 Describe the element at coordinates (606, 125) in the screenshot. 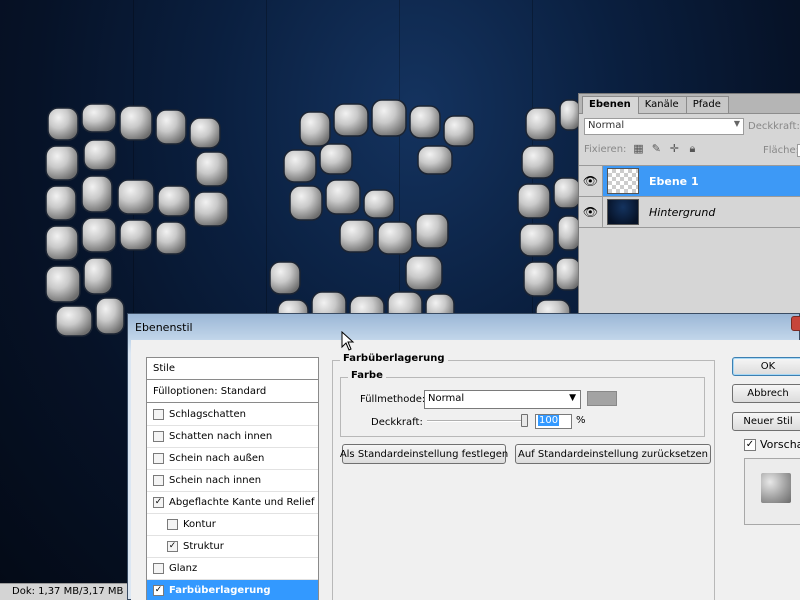

I see `layer-blend-mode-value: Normal` at that location.